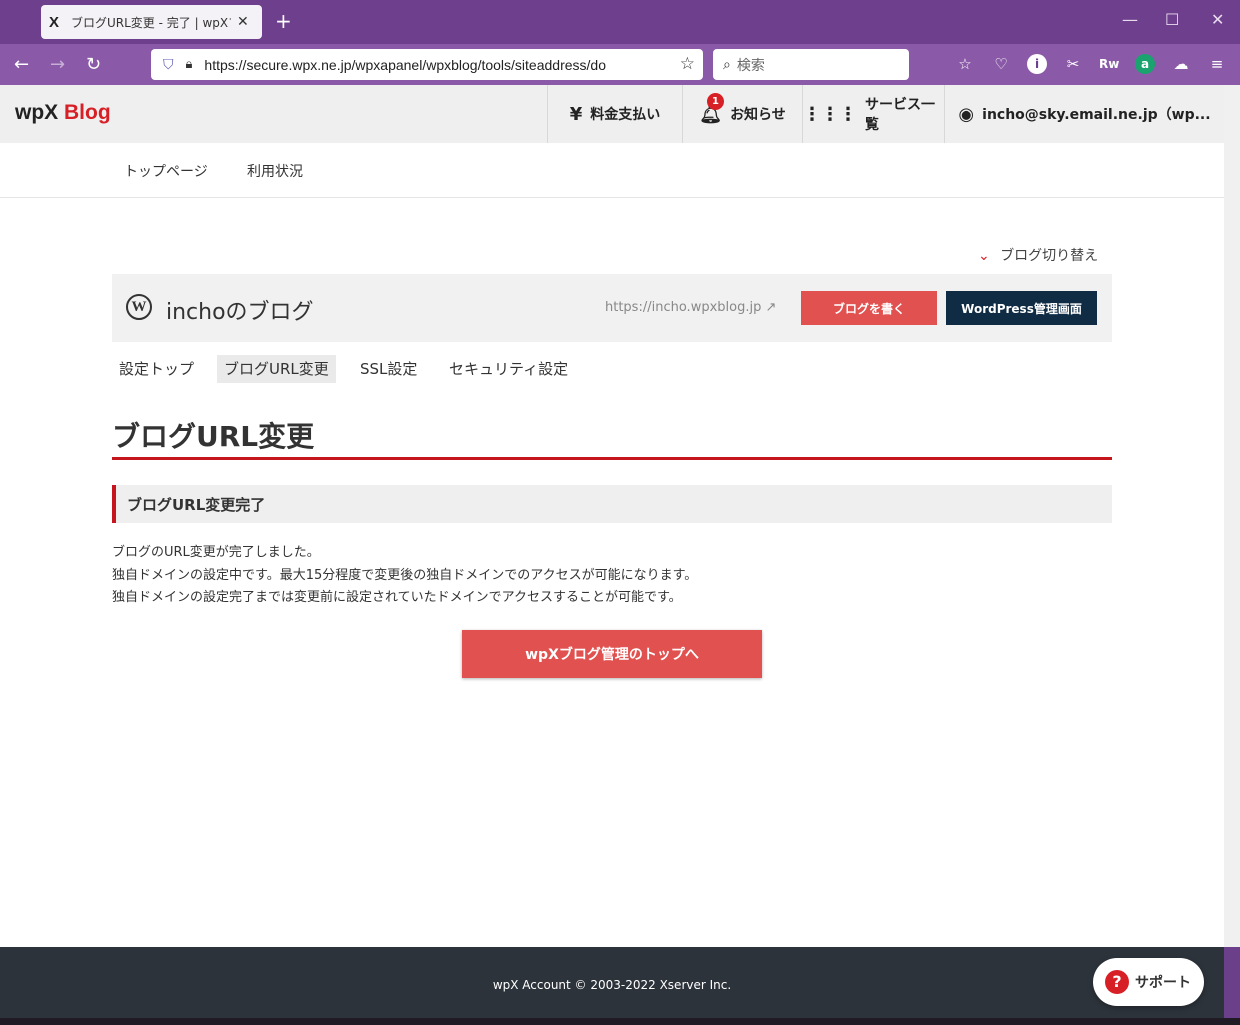  What do you see at coordinates (612, 170) in the screenshot?
I see `subnav: トップページ 利用状況` at bounding box center [612, 170].